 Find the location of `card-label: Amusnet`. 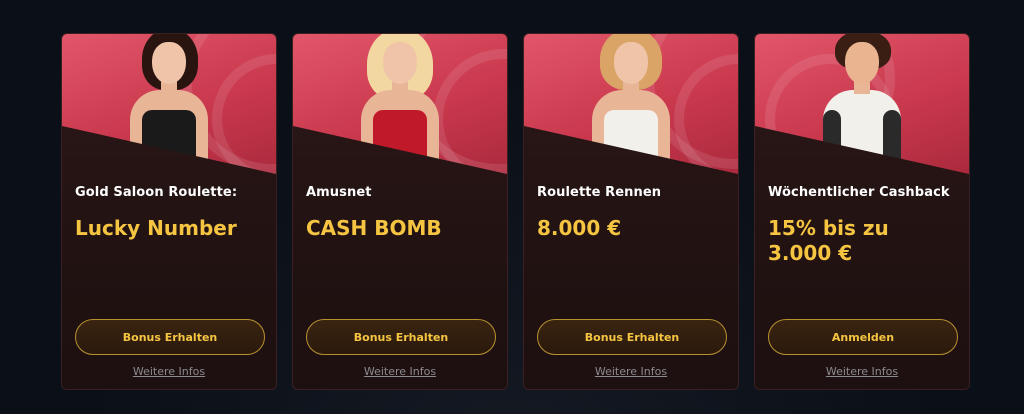

card-label: Amusnet is located at coordinates (339, 192).